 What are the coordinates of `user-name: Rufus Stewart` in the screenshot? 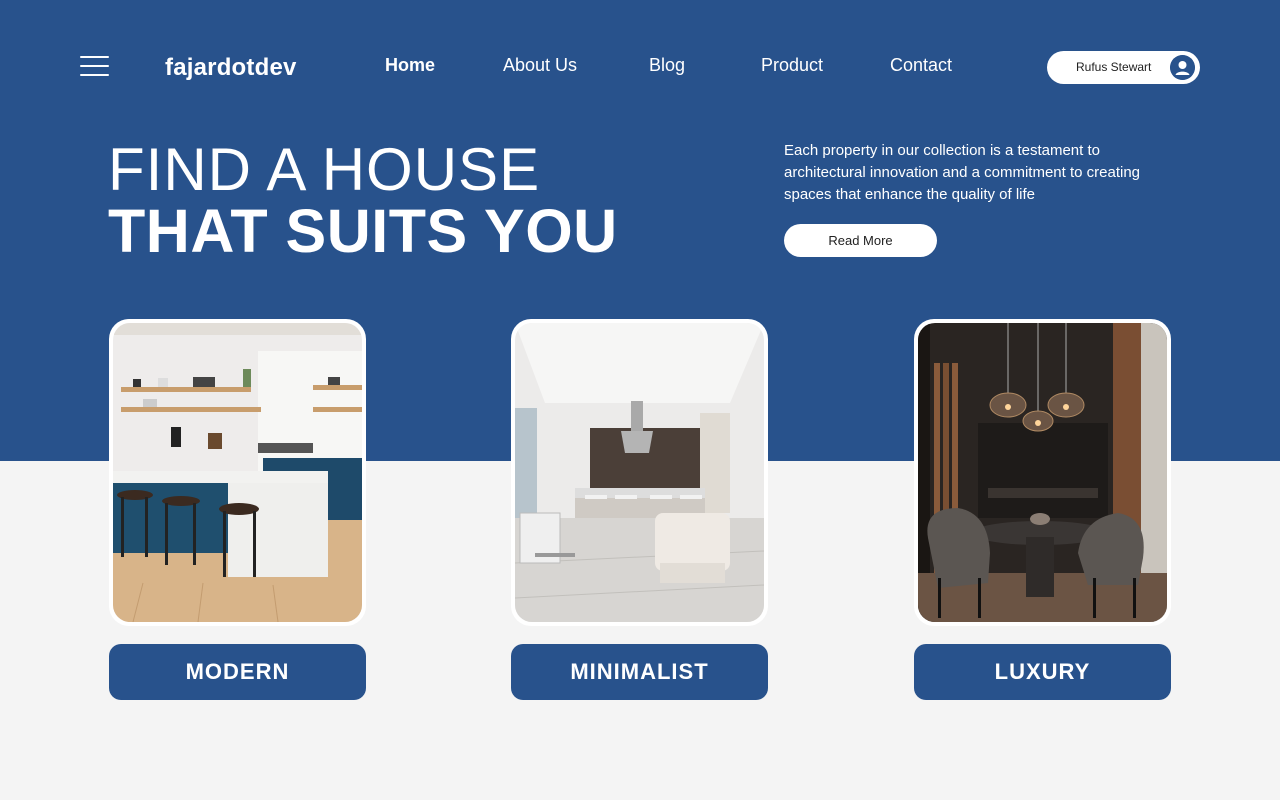 It's located at (1114, 67).